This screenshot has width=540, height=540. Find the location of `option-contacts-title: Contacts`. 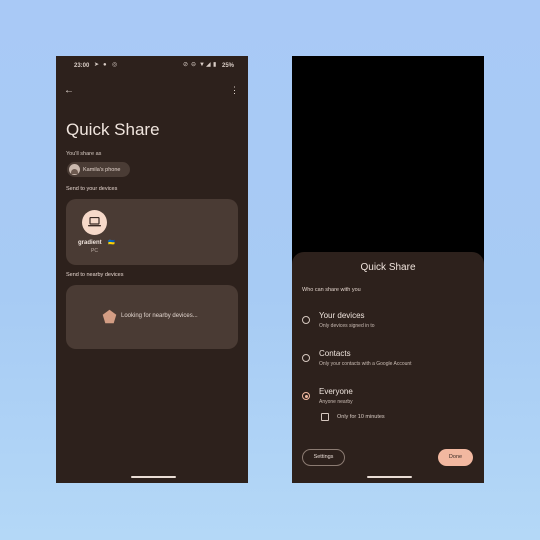

option-contacts-title: Contacts is located at coordinates (335, 353).